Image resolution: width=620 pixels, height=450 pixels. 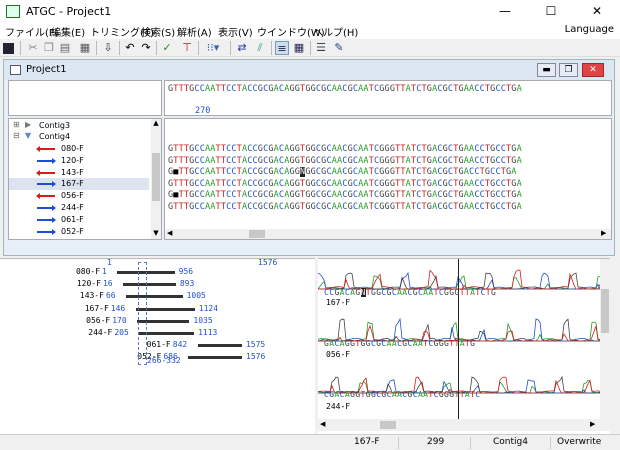 I want to click on import-icon: ⇩, so click(x=108, y=48).